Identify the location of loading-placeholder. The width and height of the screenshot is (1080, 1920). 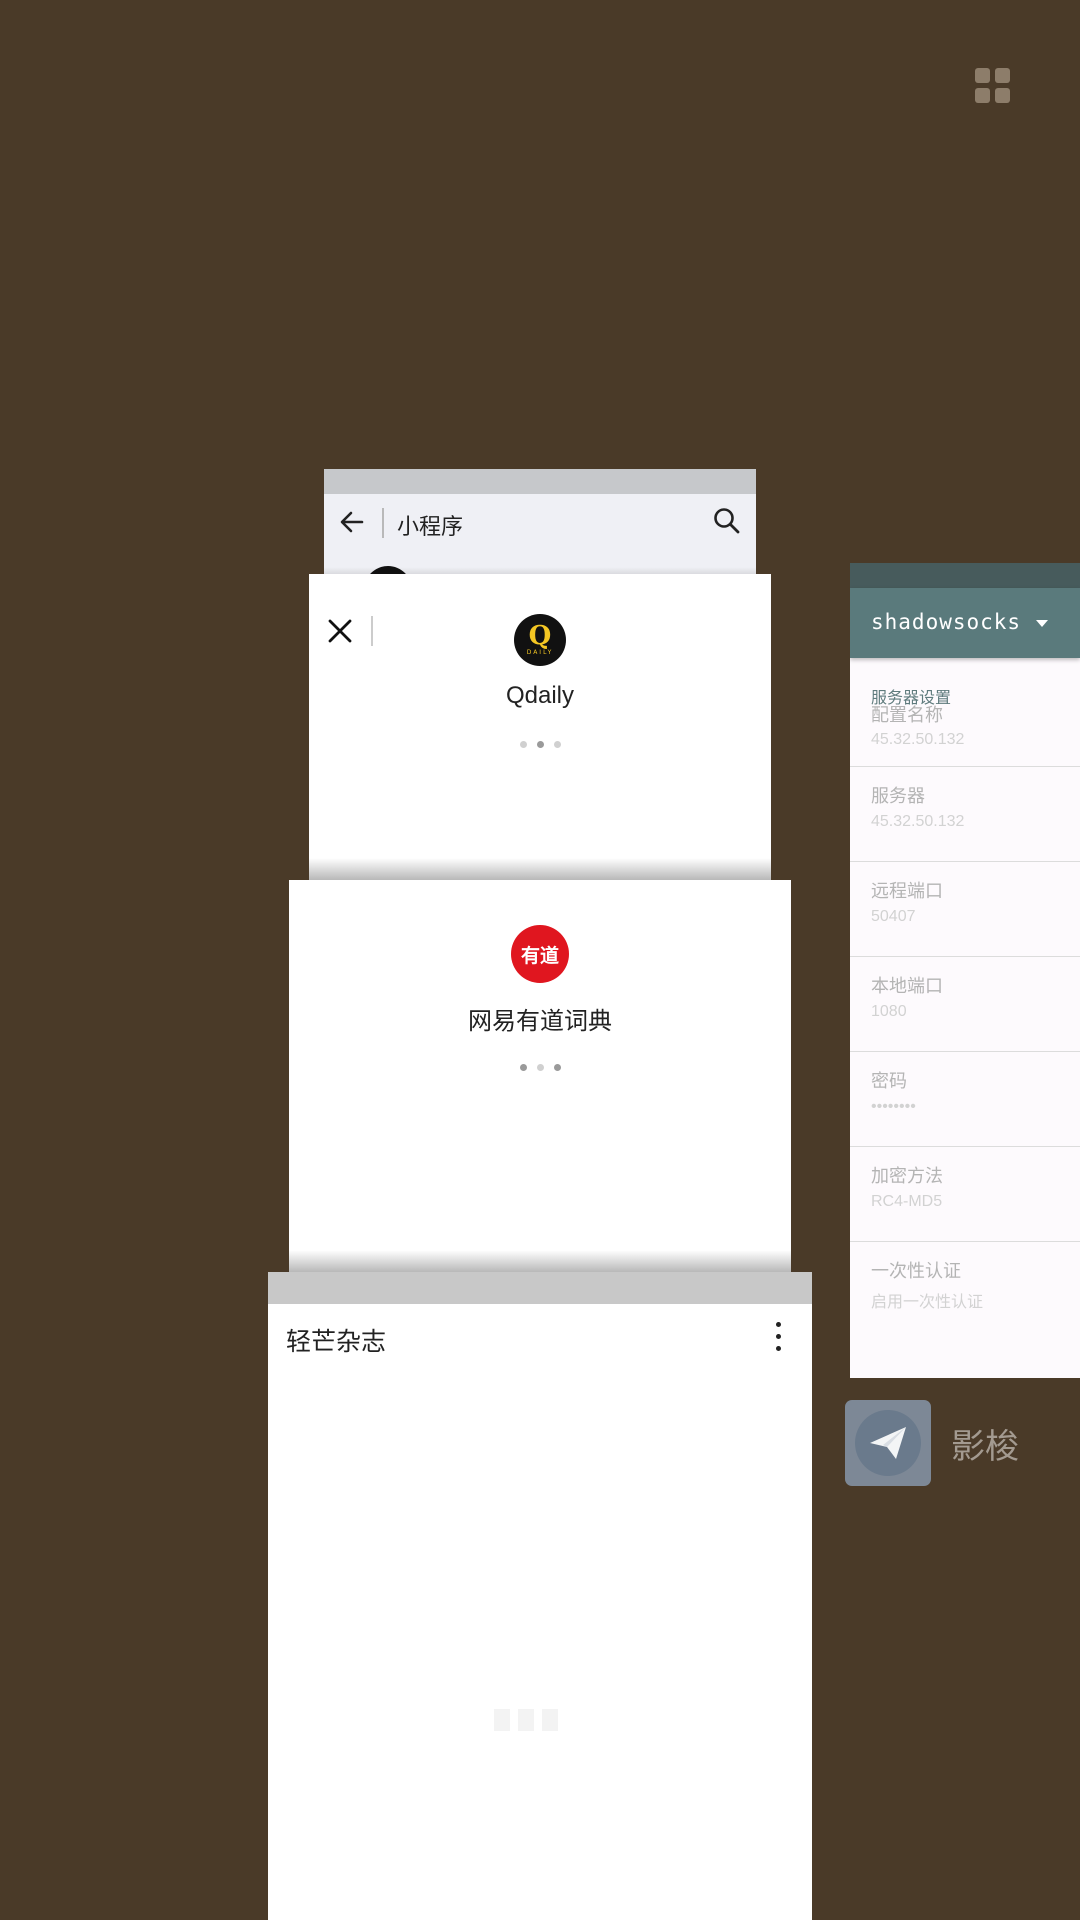
(526, 1720).